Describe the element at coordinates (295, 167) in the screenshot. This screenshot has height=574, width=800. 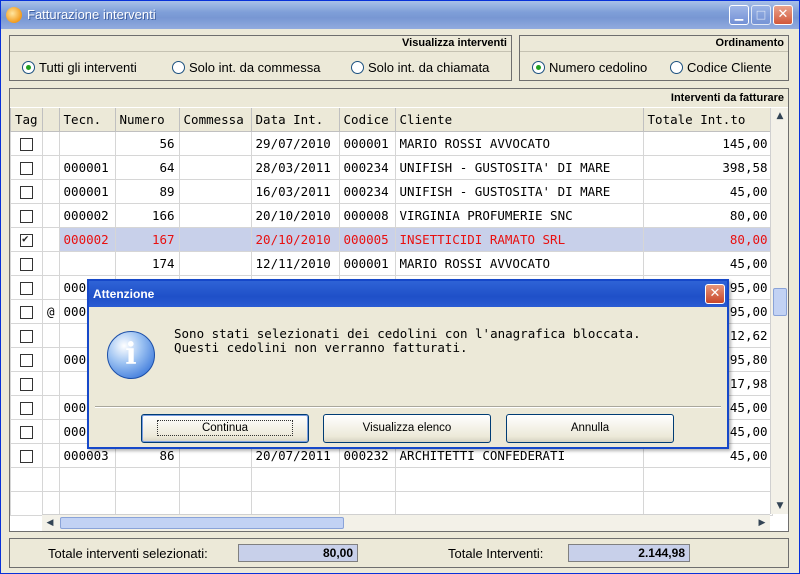
I see `cell-data: 28/03/2011` at that location.